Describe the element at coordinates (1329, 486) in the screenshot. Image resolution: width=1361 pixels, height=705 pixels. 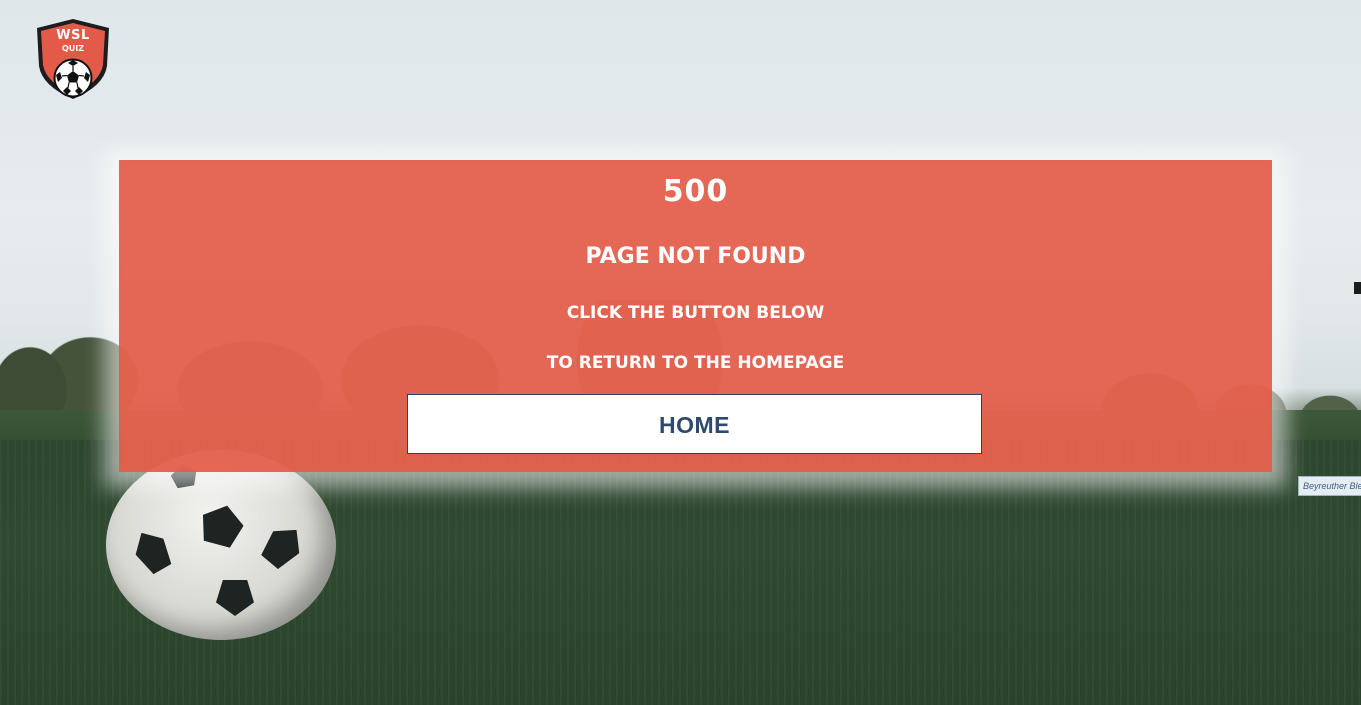
I see `ad-board: Beyreuther Blech` at that location.